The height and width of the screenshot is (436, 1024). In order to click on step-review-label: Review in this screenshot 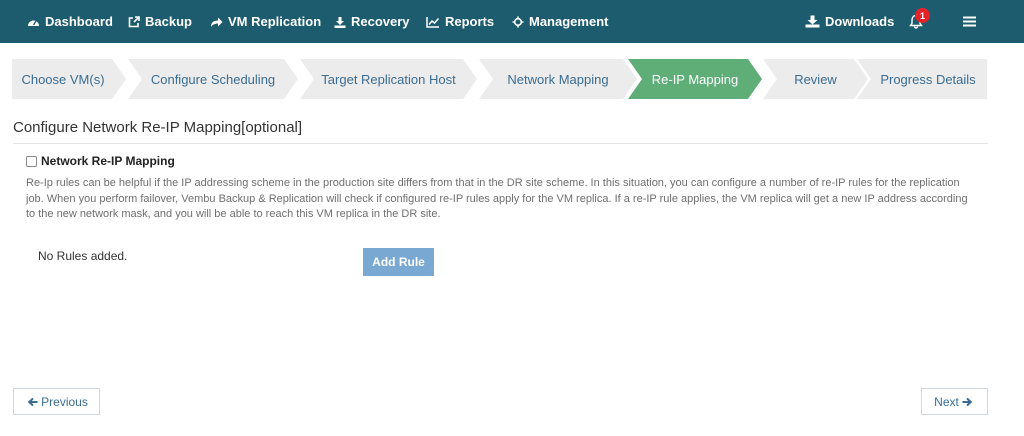, I will do `click(815, 79)`.